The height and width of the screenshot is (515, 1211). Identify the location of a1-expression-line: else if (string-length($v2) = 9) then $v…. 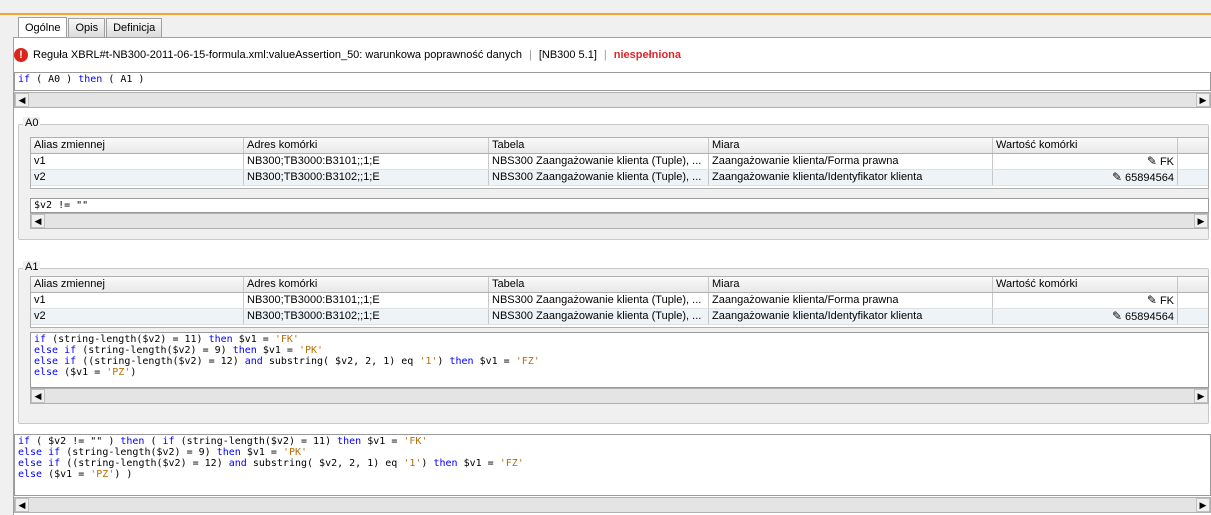
(179, 350).